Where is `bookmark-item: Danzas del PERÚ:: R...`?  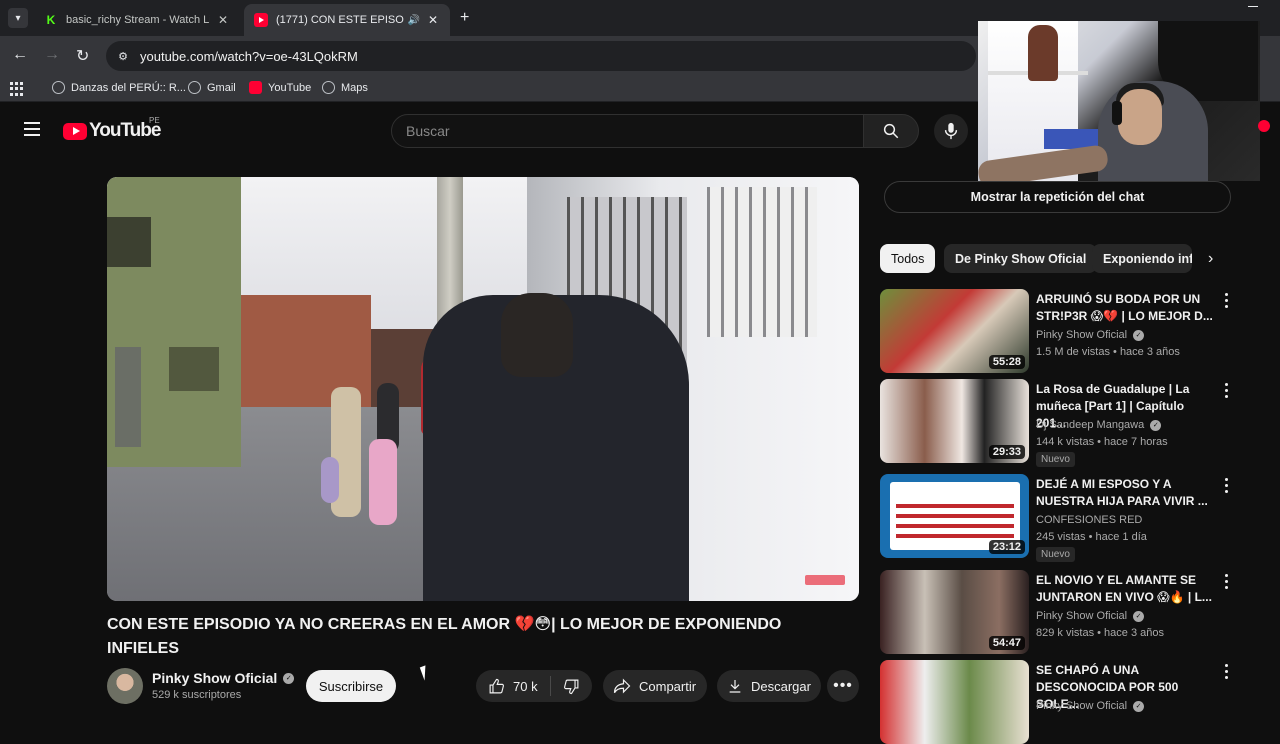
bookmark-item: Danzas del PERÚ:: R... is located at coordinates (119, 87).